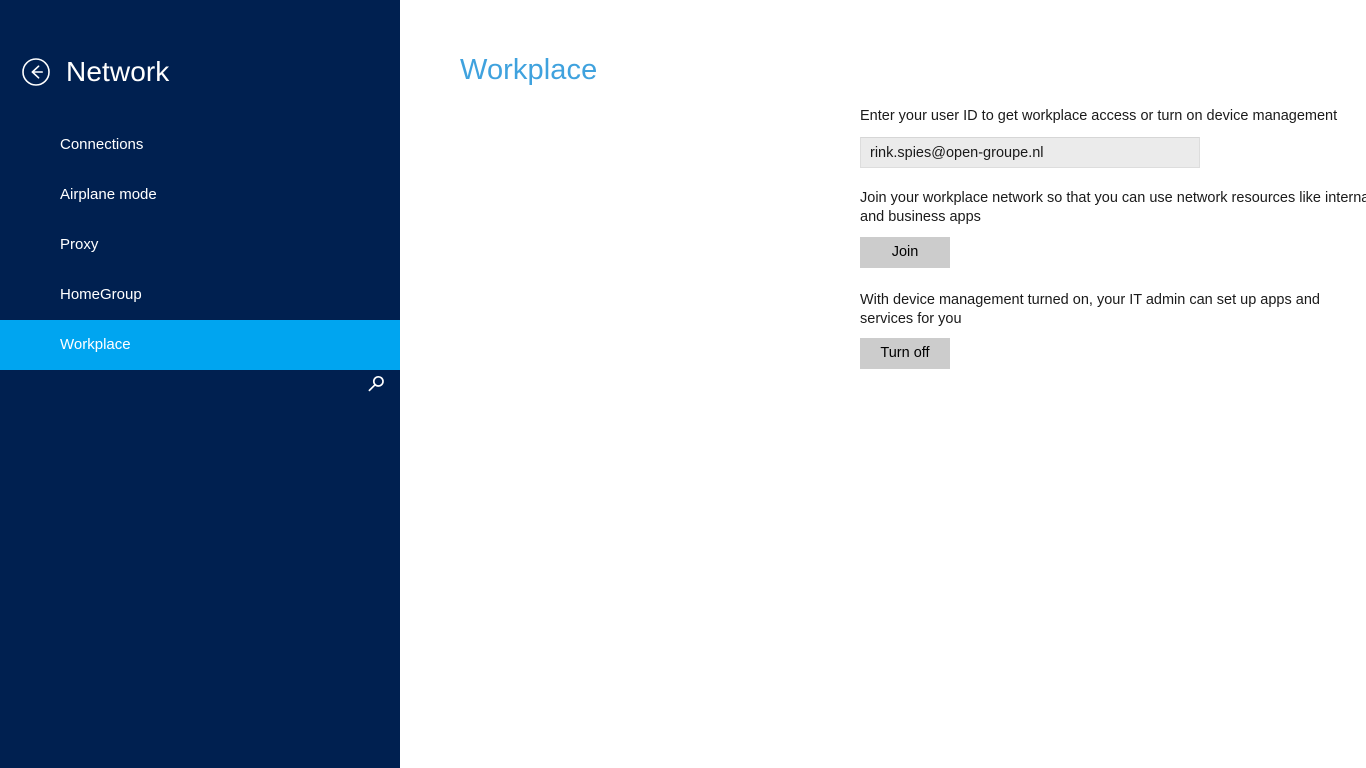 The image size is (1366, 768). Describe the element at coordinates (1030, 152) in the screenshot. I see `user-id-input` at that location.